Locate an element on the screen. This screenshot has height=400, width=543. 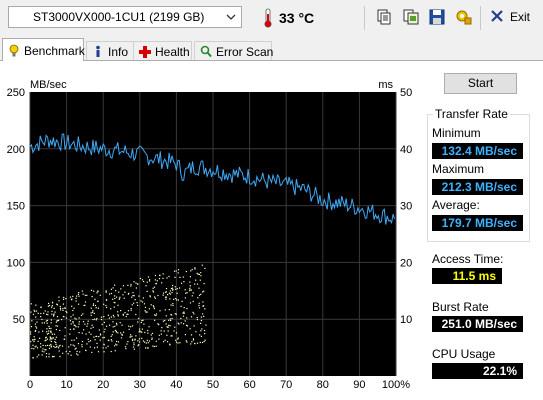
burst-rate-label: Burst Rate is located at coordinates (460, 307).